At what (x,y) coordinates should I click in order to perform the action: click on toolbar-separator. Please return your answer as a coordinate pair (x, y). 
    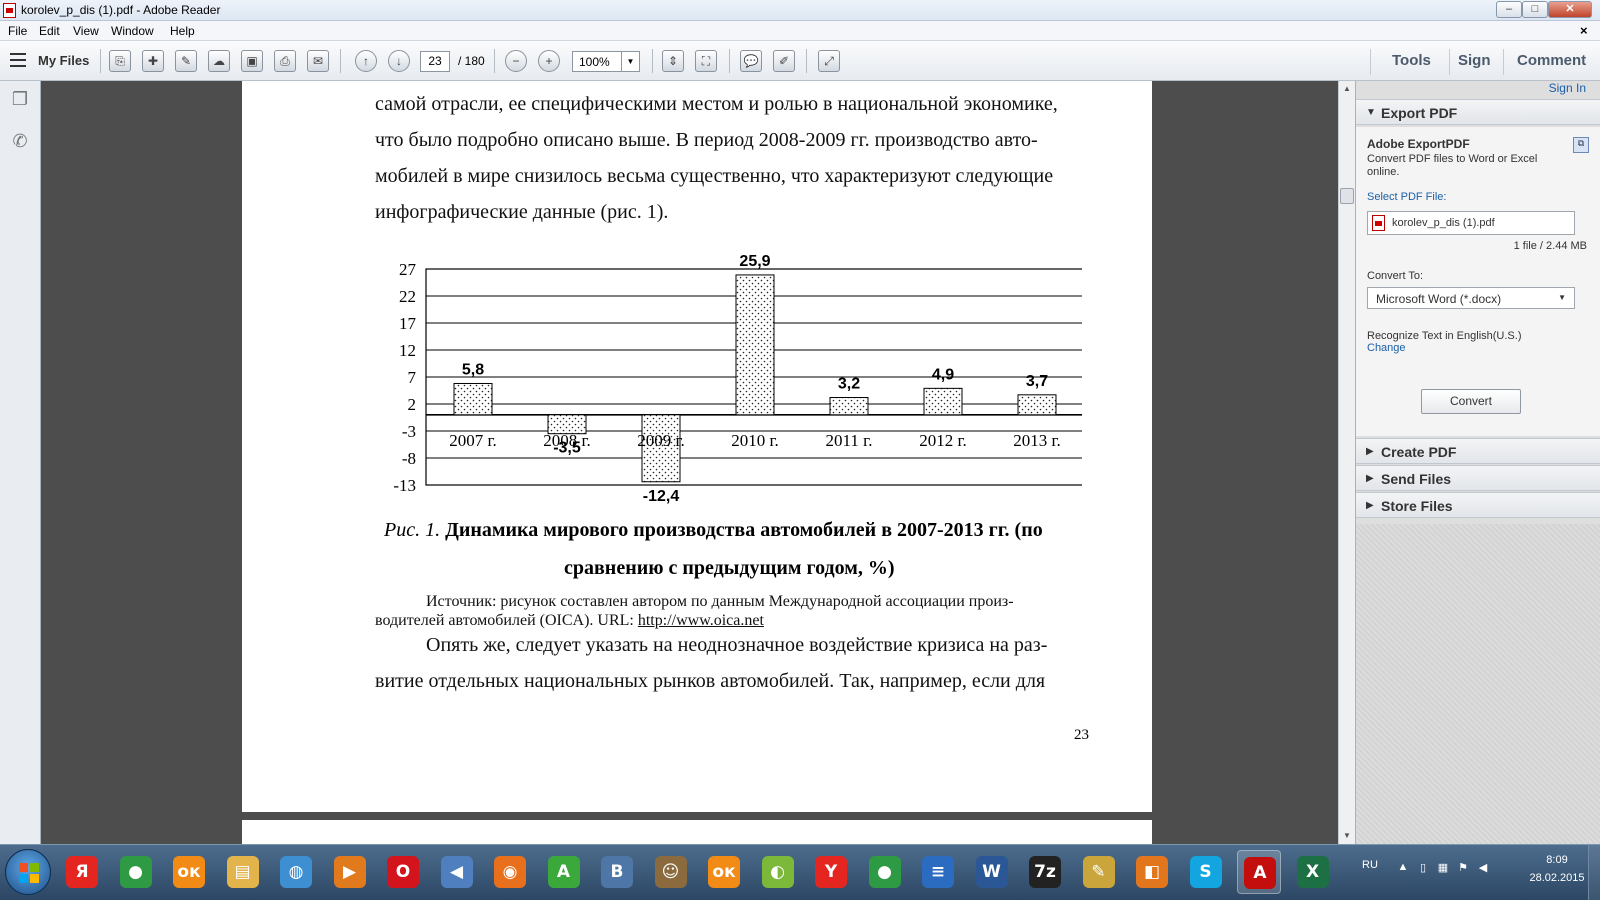
    Looking at the image, I should click on (806, 61).